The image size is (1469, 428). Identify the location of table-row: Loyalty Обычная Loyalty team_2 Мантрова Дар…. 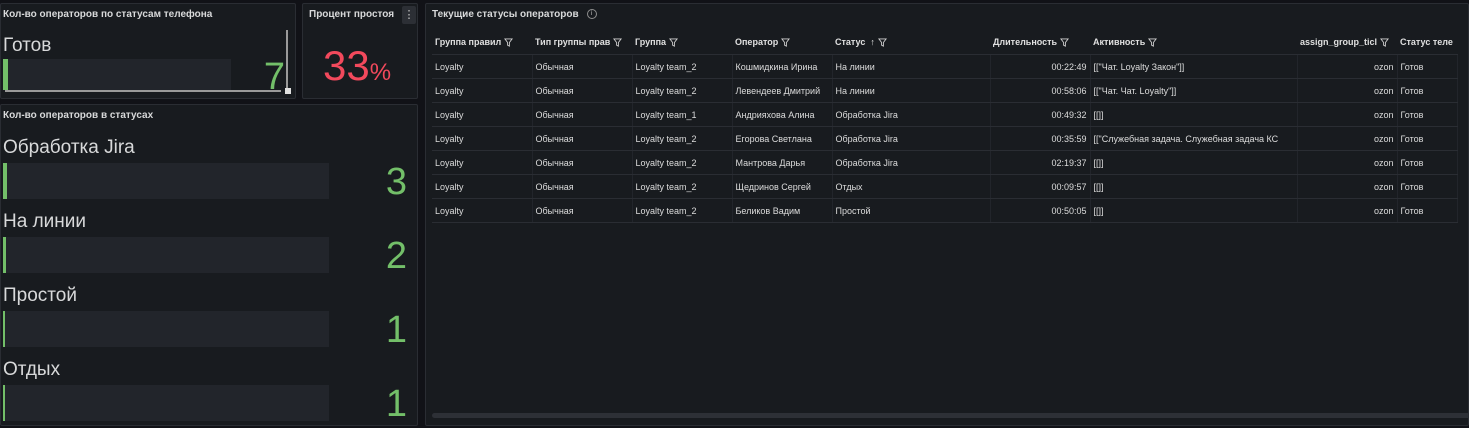
(945, 162).